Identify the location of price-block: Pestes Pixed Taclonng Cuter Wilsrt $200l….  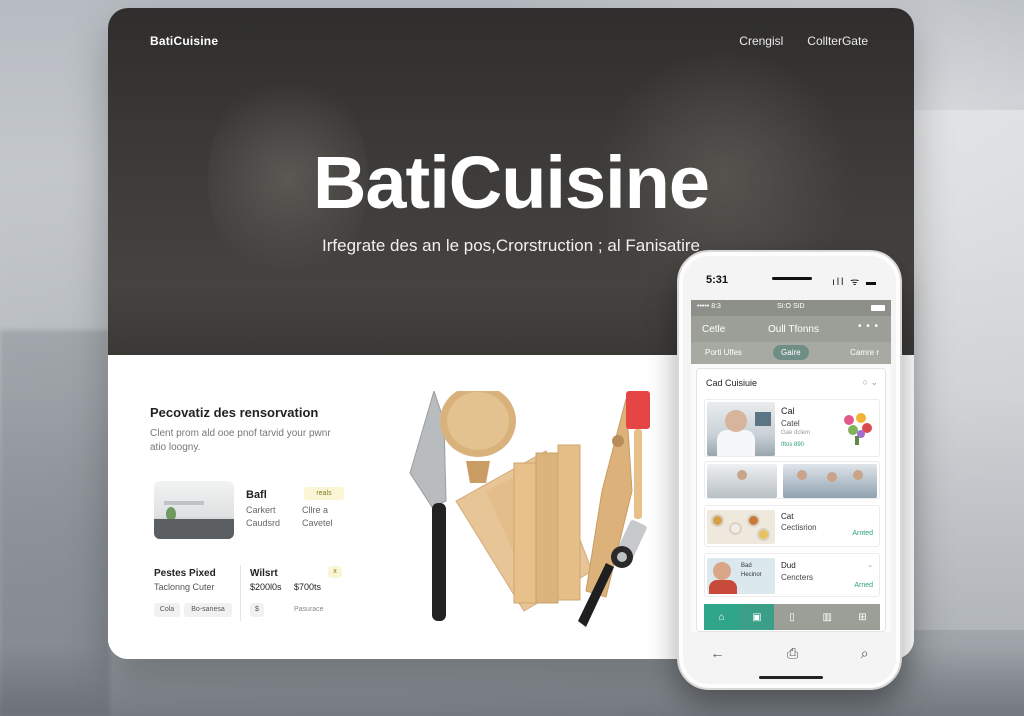
(254, 605).